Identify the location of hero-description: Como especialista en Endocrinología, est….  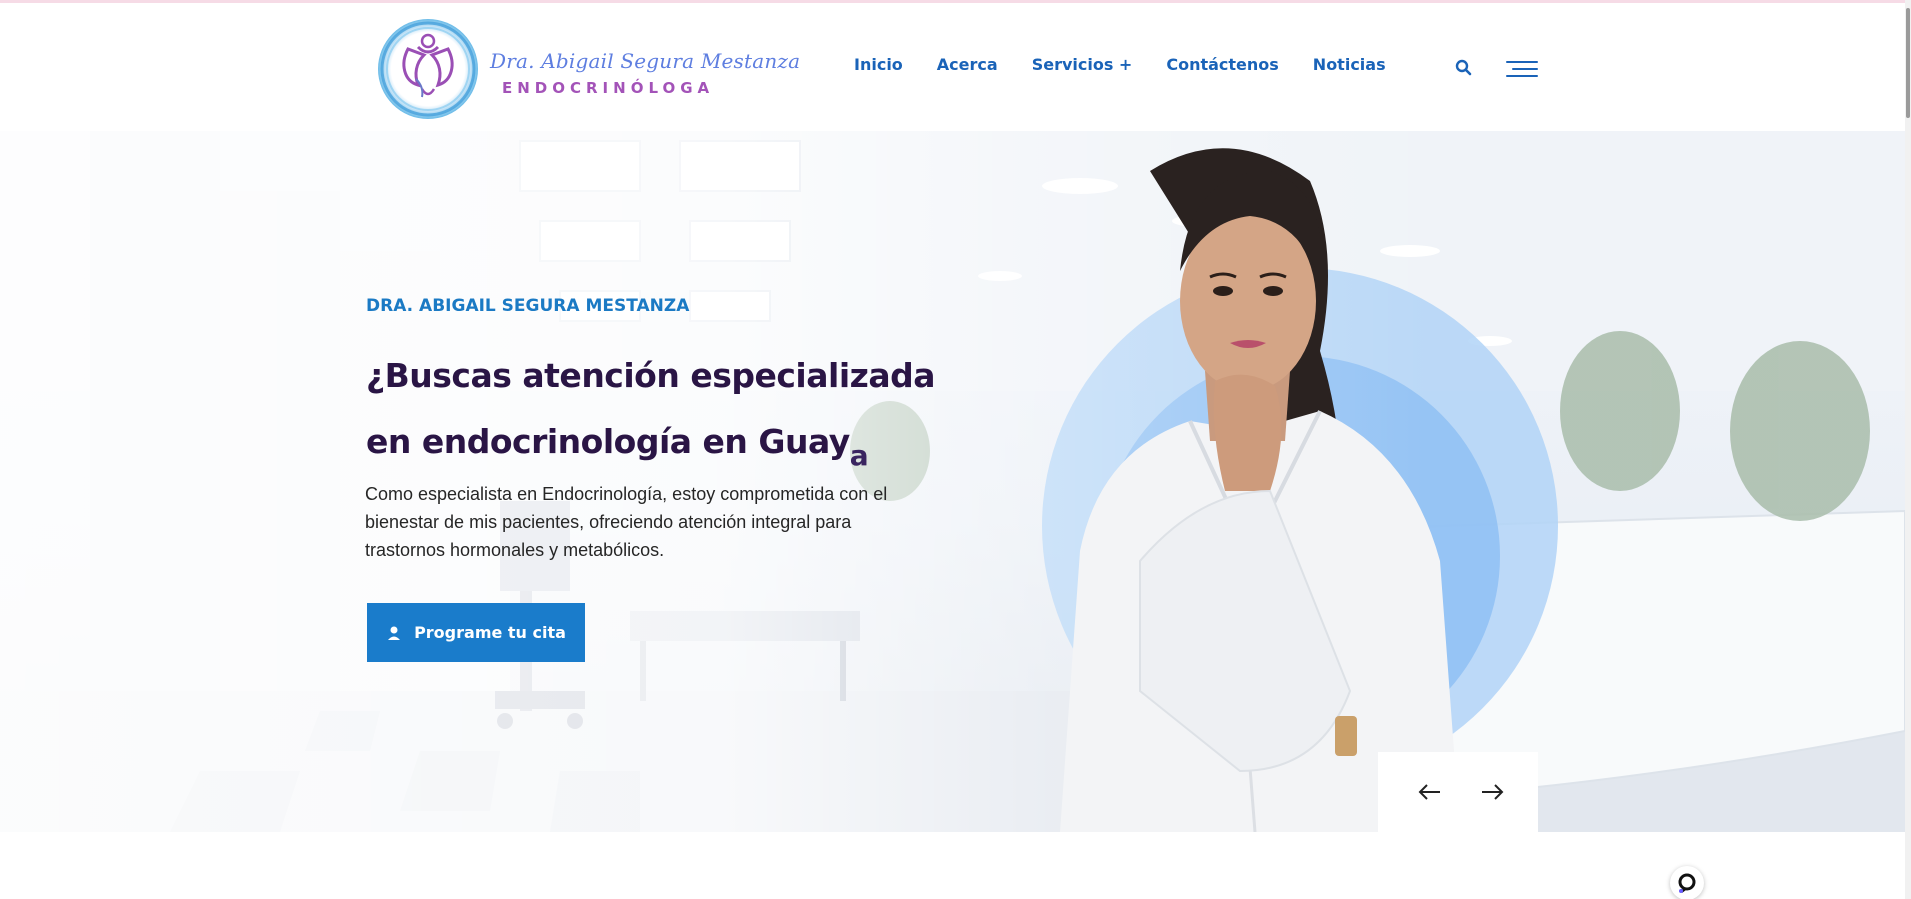
(626, 522).